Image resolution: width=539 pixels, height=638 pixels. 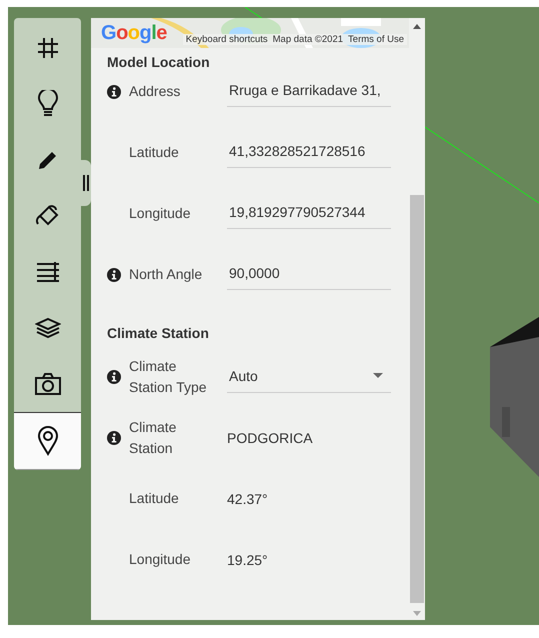 I want to click on field-value: PODGORICA, so click(x=270, y=438).